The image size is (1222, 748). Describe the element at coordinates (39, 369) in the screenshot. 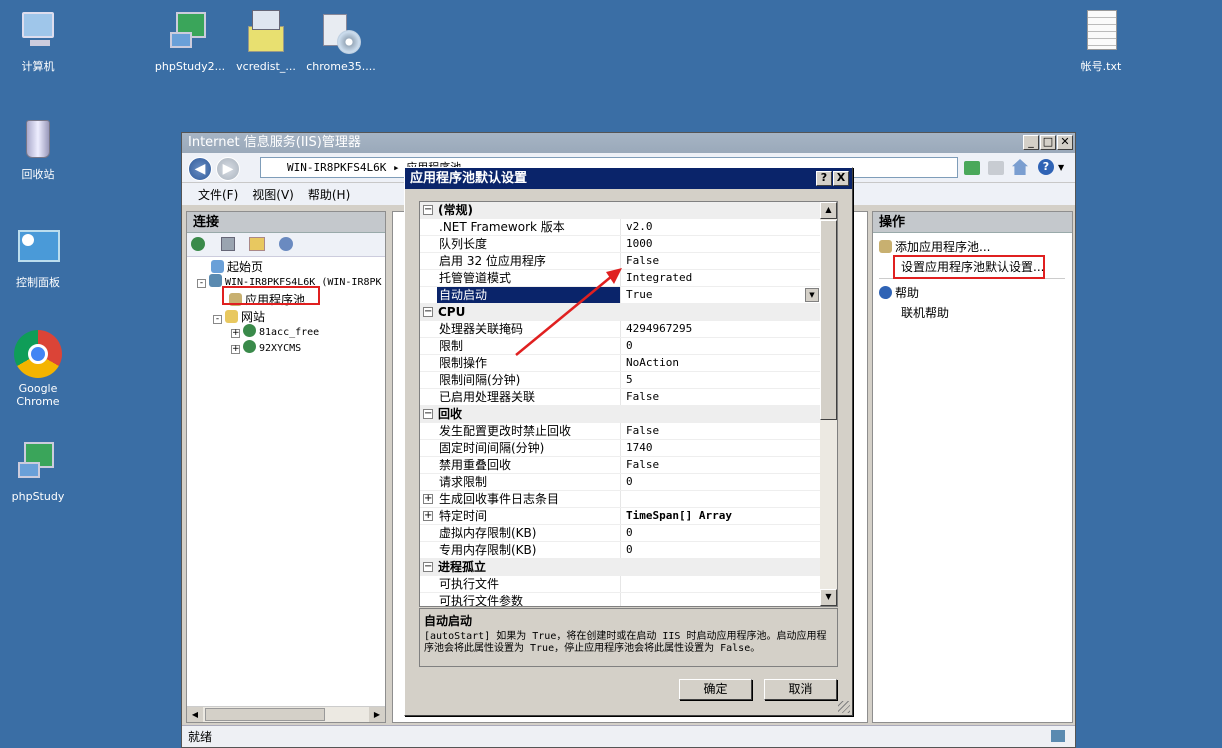

I see `desktop-icon-google-chrome: Google Chrome` at that location.